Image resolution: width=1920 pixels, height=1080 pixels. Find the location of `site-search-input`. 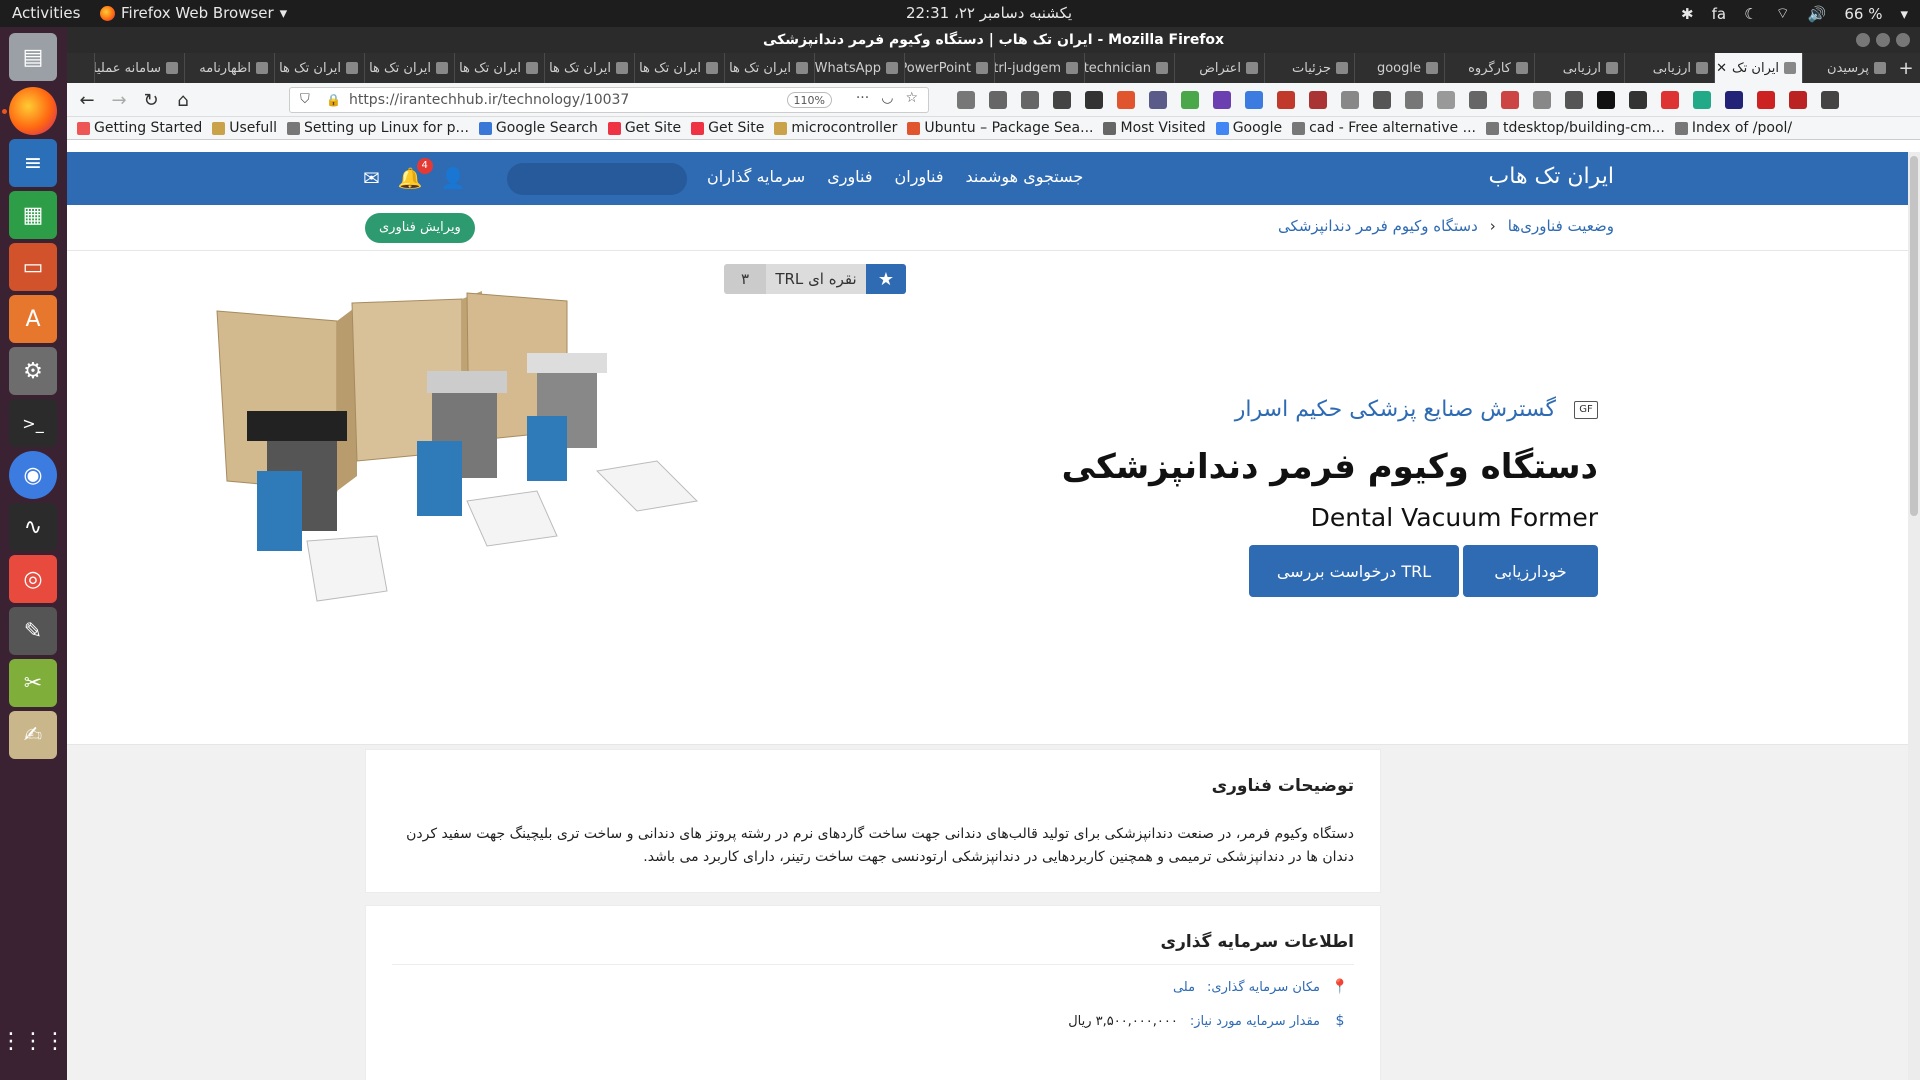

site-search-input is located at coordinates (597, 179).